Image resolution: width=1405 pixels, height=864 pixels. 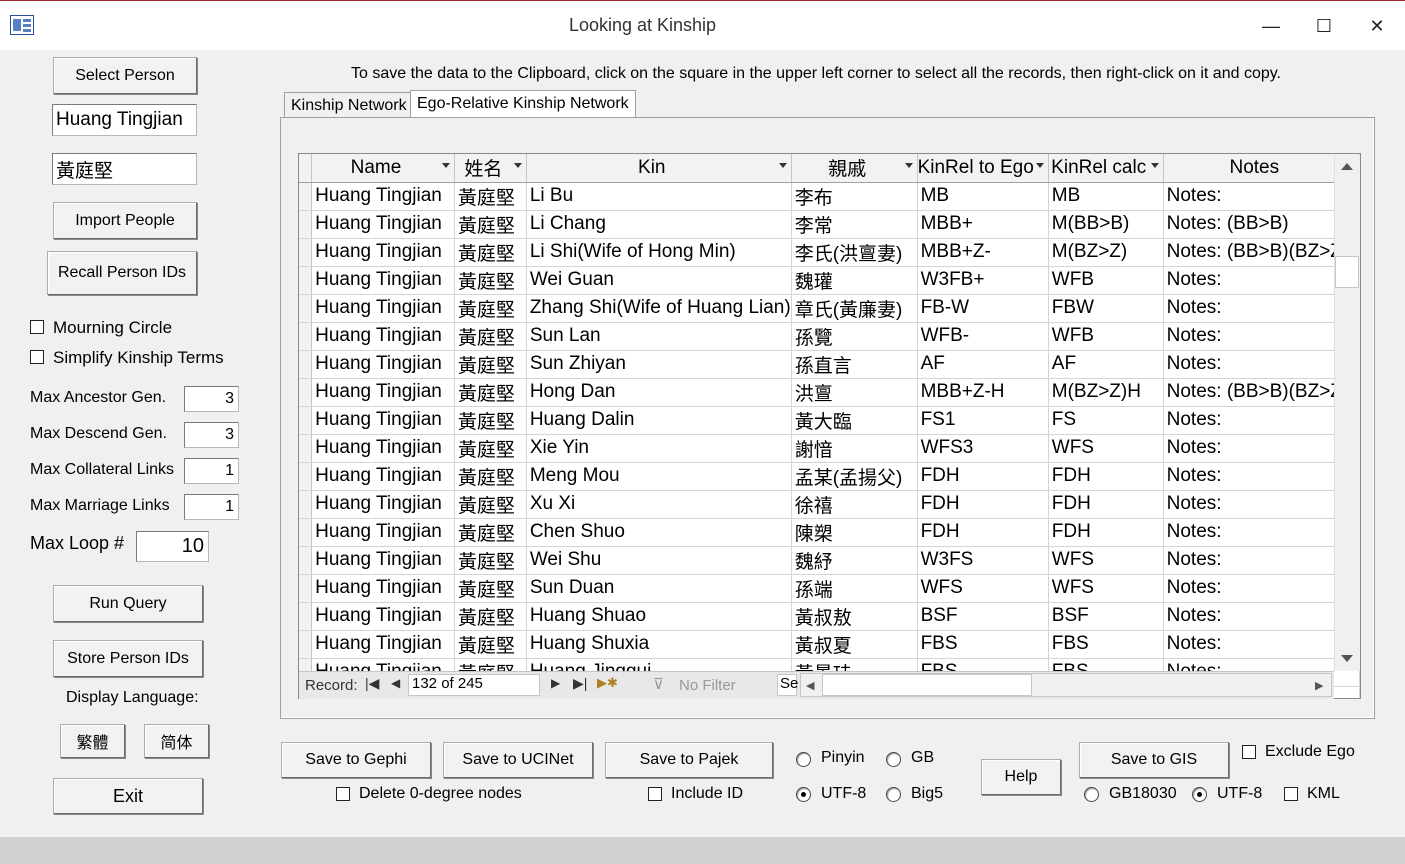 I want to click on cell-kin: Xu Xi, so click(x=659, y=504).